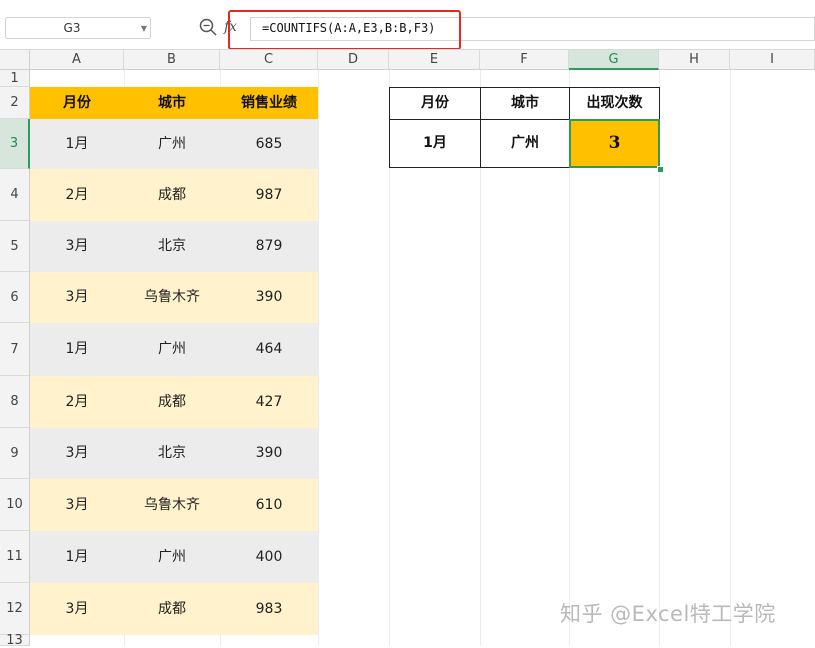  What do you see at coordinates (435, 143) in the screenshot?
I see `lookup-value-month: 1月` at bounding box center [435, 143].